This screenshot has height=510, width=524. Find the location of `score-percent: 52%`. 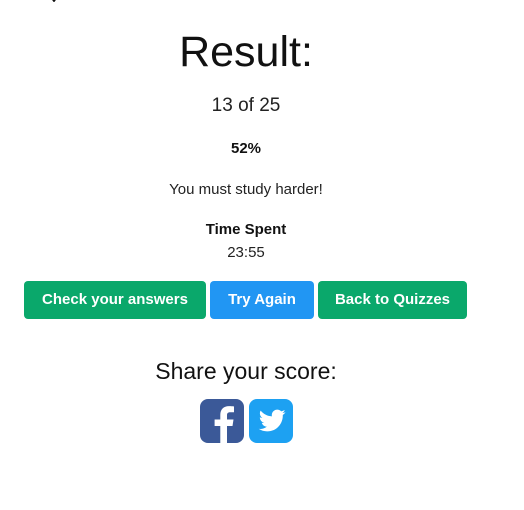

score-percent: 52% is located at coordinates (246, 148).